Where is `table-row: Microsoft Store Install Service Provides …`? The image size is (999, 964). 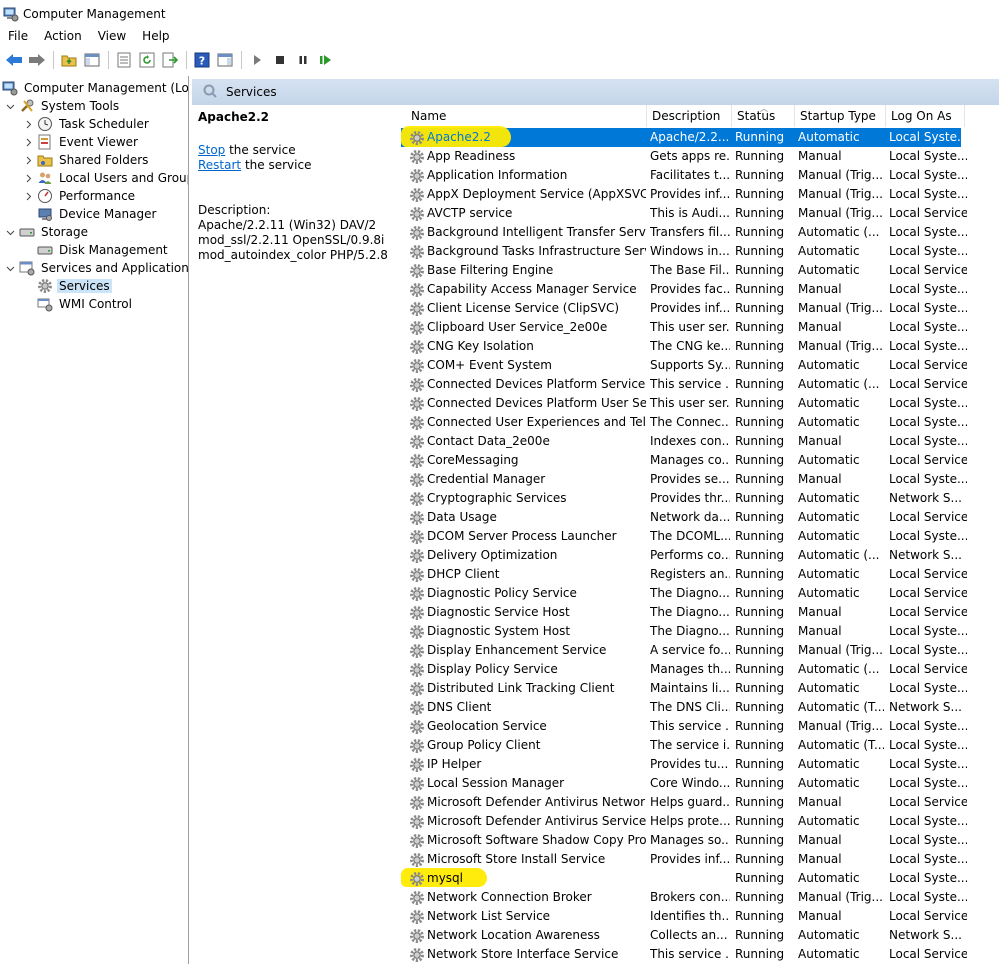
table-row: Microsoft Store Install Service Provides … is located at coordinates (684, 859).